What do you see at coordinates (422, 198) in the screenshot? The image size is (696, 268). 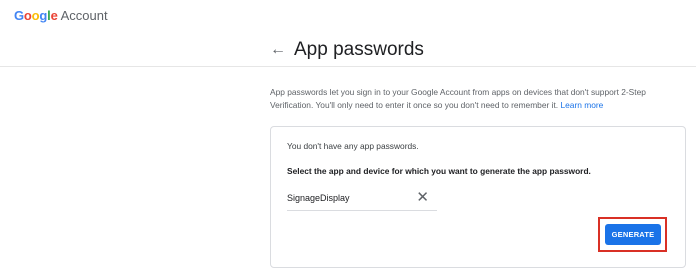 I see `close-icon: ✕` at bounding box center [422, 198].